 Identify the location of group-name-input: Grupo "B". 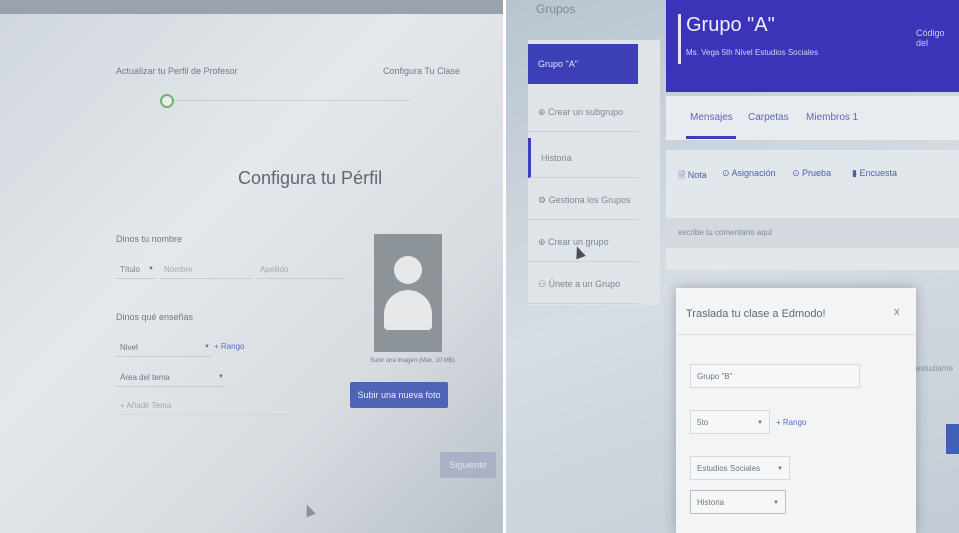
(775, 376).